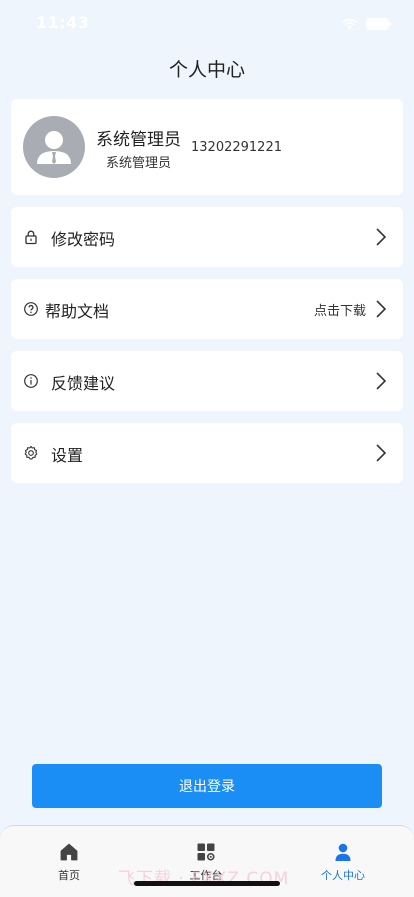 Image resolution: width=414 pixels, height=897 pixels. Describe the element at coordinates (83, 383) in the screenshot. I see `menu-label-feedback: 反馈建议` at that location.